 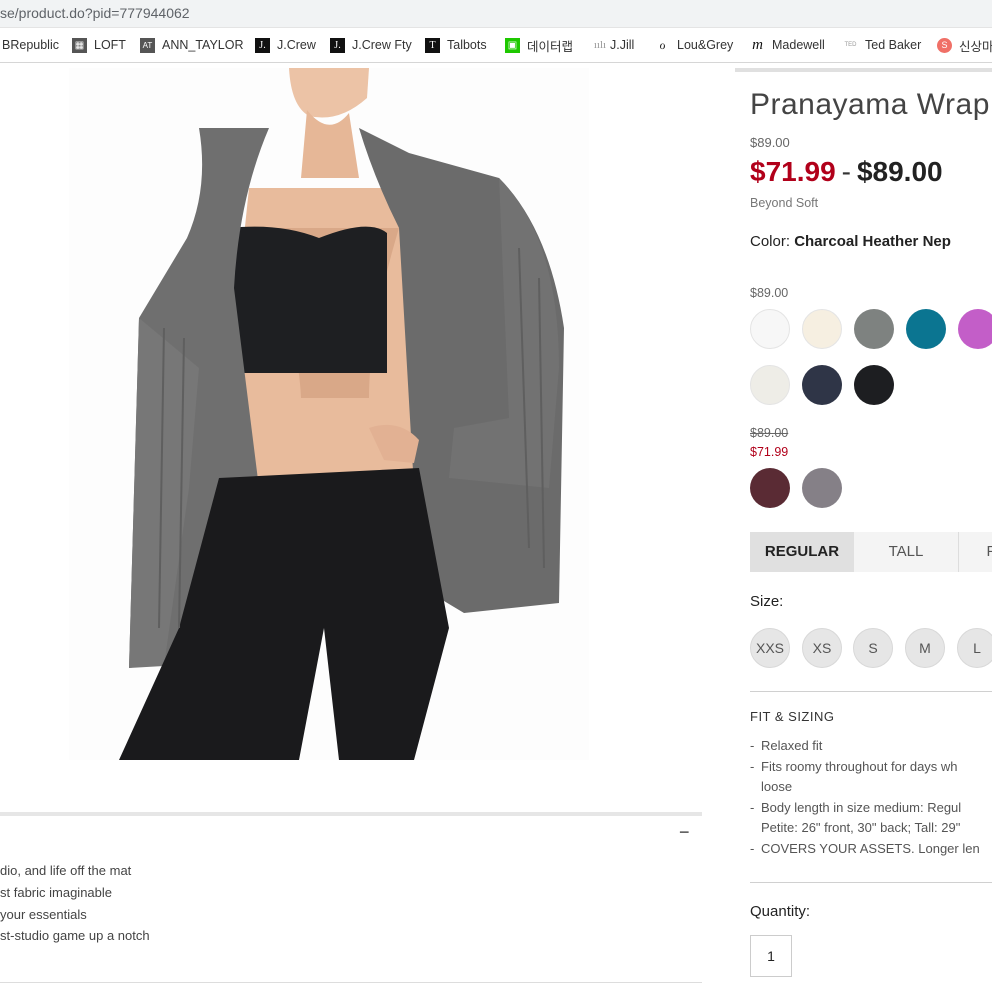 I want to click on bookmark-loft: ▦ LOFT, so click(x=99, y=45).